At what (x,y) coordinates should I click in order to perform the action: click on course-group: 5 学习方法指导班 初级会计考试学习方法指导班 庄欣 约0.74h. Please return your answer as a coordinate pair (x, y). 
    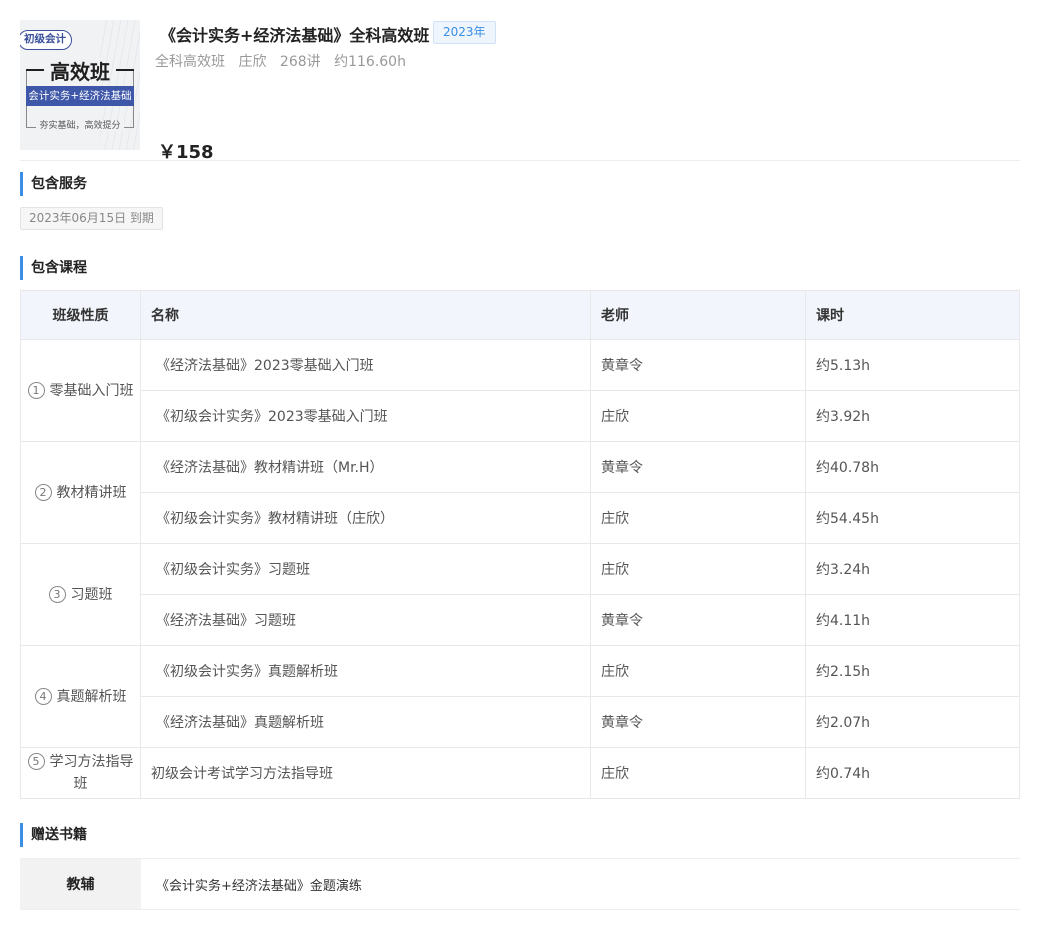
    Looking at the image, I should click on (520, 773).